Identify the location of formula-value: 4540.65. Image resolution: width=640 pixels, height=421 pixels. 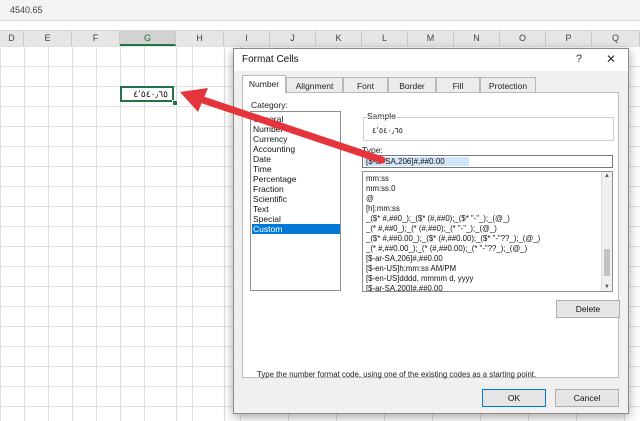
(26, 10).